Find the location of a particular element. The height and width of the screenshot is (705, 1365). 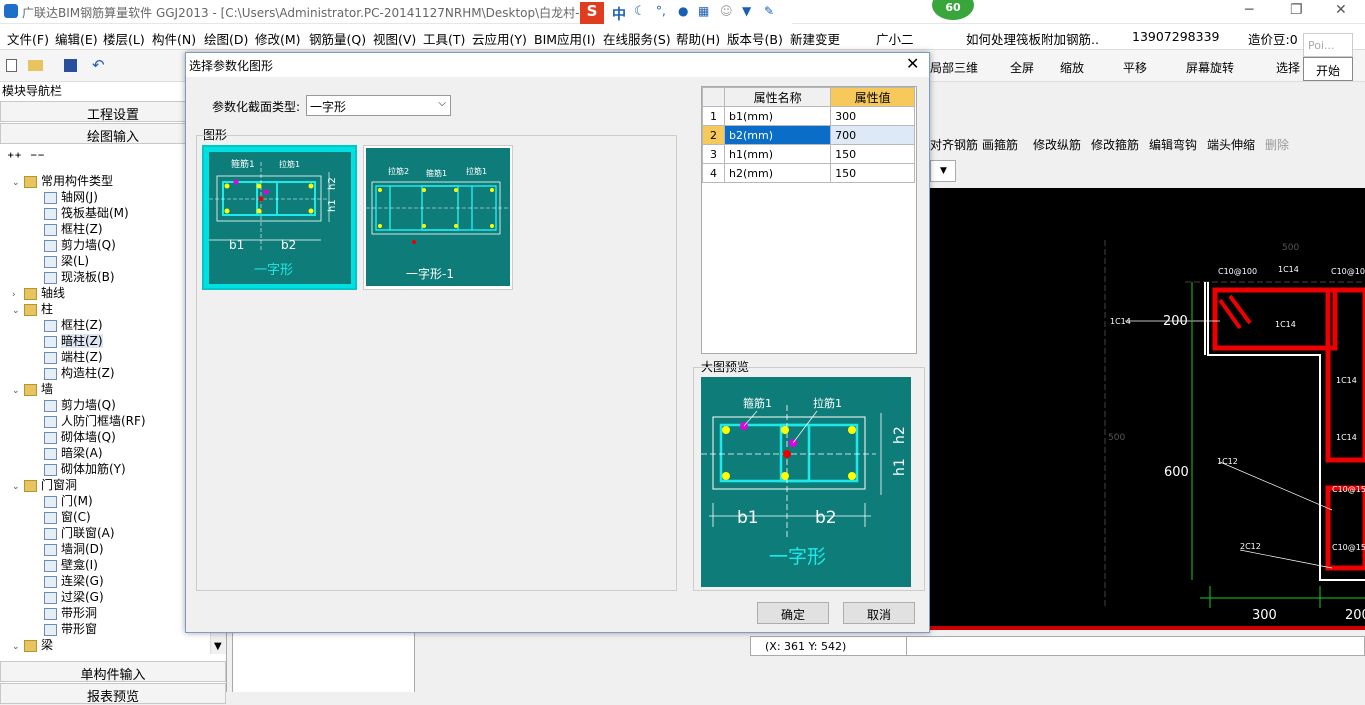

menu-view: 视图(V) is located at coordinates (394, 38).